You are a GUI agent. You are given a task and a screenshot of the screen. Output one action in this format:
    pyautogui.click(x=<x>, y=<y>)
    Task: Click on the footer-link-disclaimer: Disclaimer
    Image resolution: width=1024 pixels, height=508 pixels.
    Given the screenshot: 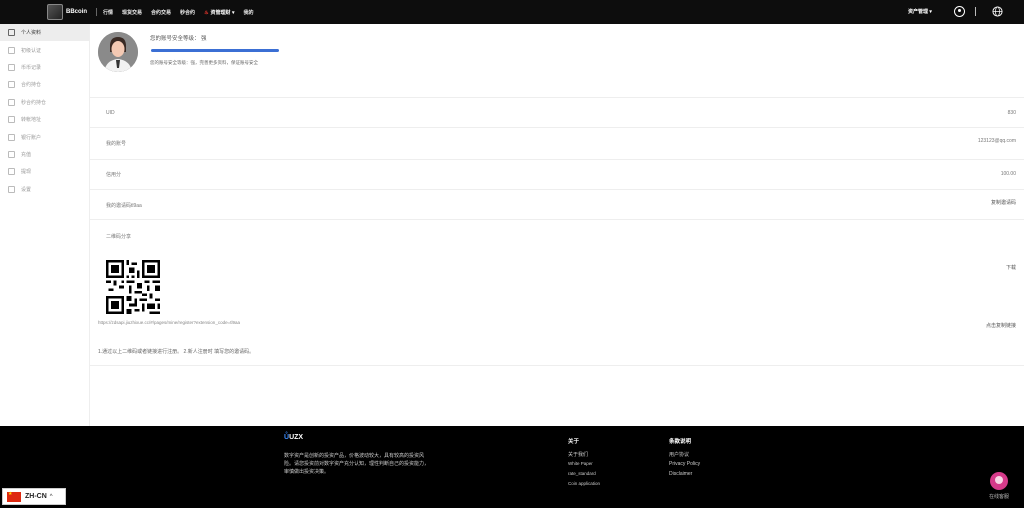 What is the action you would take?
    pyautogui.click(x=684, y=476)
    